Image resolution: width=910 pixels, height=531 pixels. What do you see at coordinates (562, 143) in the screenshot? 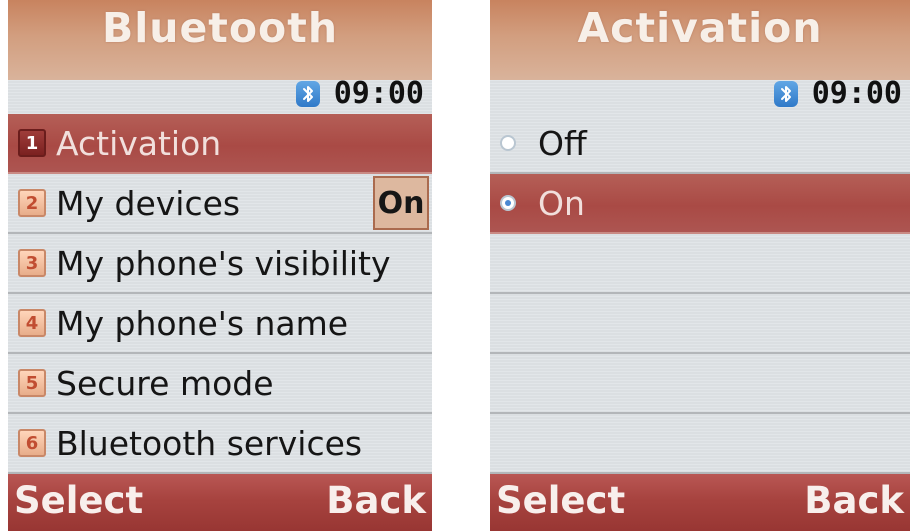
I see `option-label: Off` at bounding box center [562, 143].